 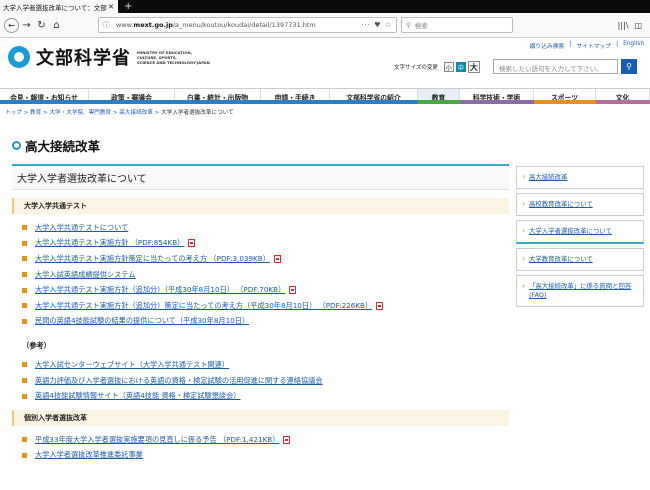 I want to click on search-icon: ⚲, so click(x=629, y=66).